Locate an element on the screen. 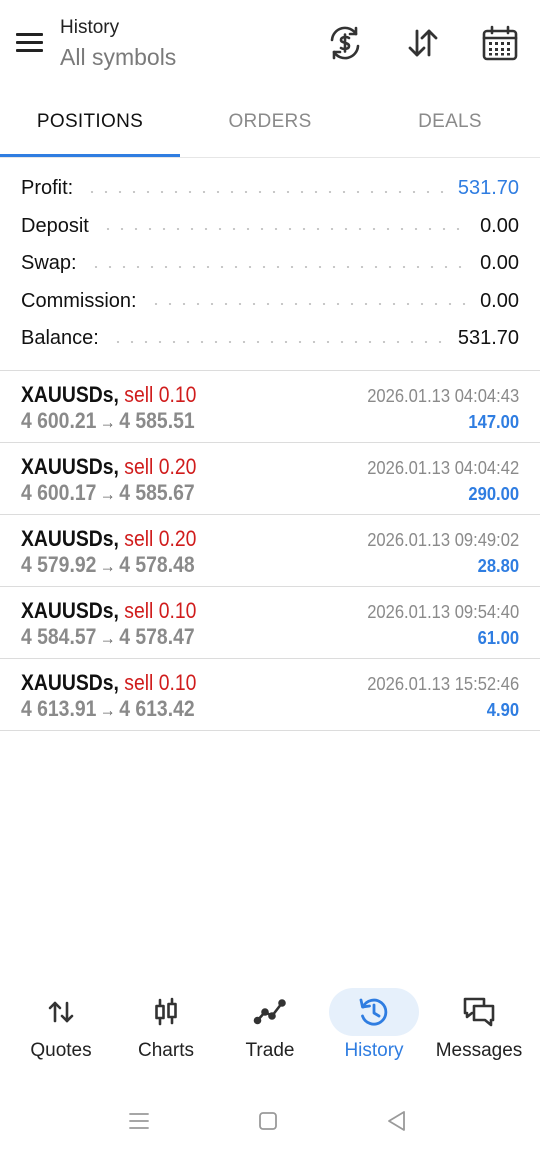 Image resolution: width=540 pixels, height=1153 pixels. position-side: sell 0.20 is located at coordinates (160, 466).